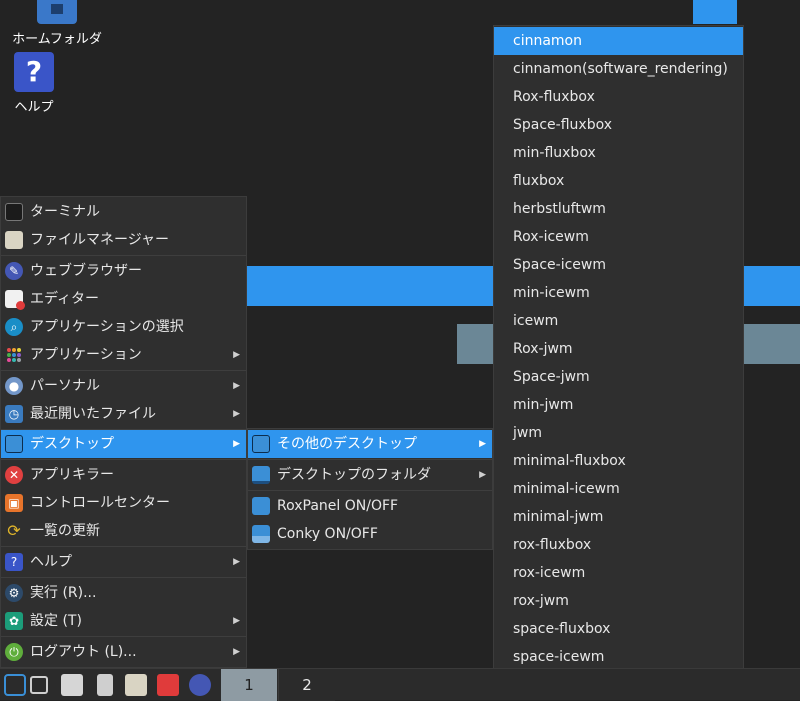 The width and height of the screenshot is (800, 701). Describe the element at coordinates (370, 475) in the screenshot. I see `menu-item-desktop-folder: デスクトップのフォルダ ▶` at that location.